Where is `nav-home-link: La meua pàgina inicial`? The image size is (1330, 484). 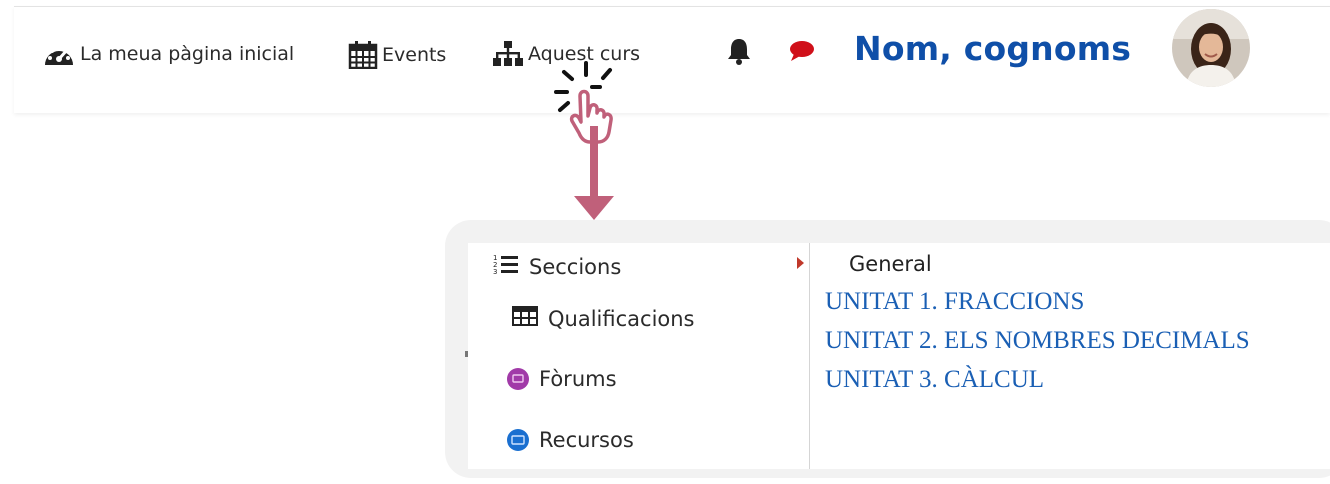
nav-home-link: La meua pàgina inicial is located at coordinates (168, 54).